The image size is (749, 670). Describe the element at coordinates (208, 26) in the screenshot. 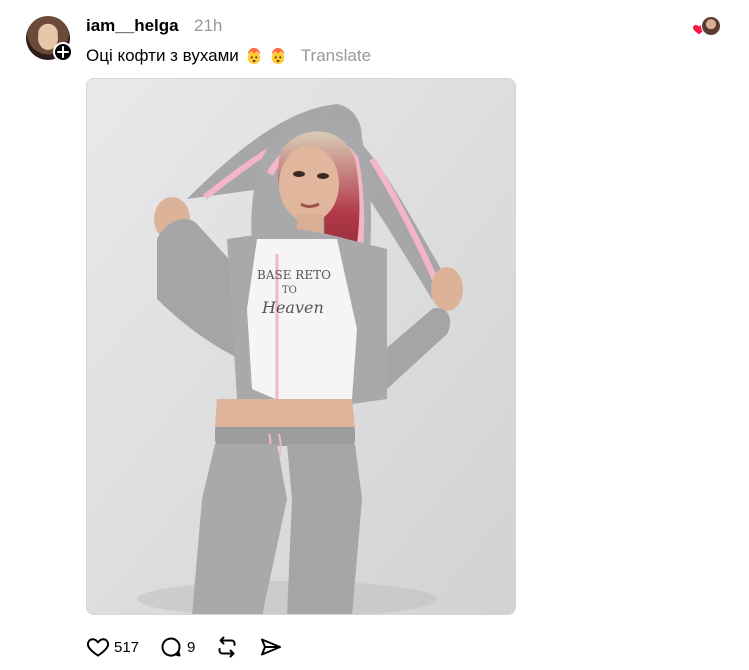

I see `post-timestamp: 21h` at that location.